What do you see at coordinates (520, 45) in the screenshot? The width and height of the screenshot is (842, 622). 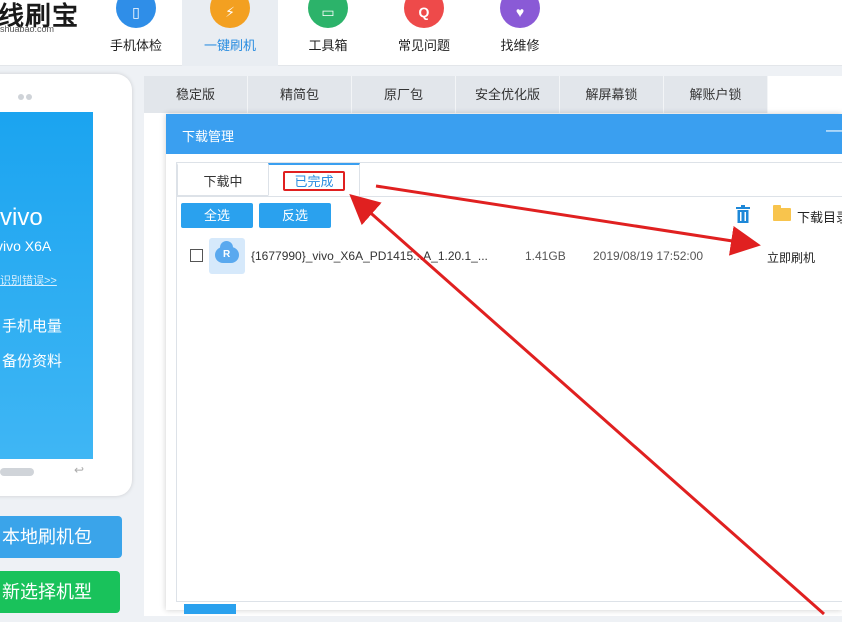 I see `nav-label: 找维修` at bounding box center [520, 45].